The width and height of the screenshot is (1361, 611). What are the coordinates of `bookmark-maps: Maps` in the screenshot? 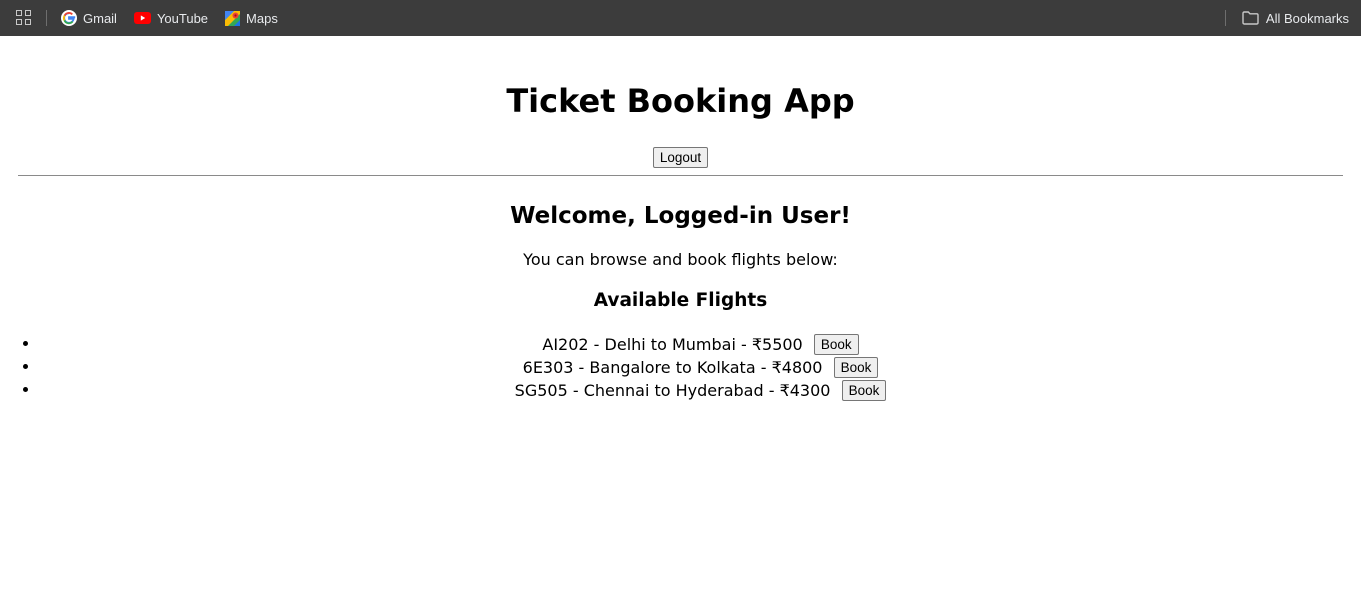 It's located at (251, 18).